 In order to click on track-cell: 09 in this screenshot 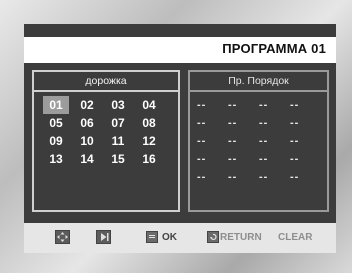, I will do `click(56, 141)`.